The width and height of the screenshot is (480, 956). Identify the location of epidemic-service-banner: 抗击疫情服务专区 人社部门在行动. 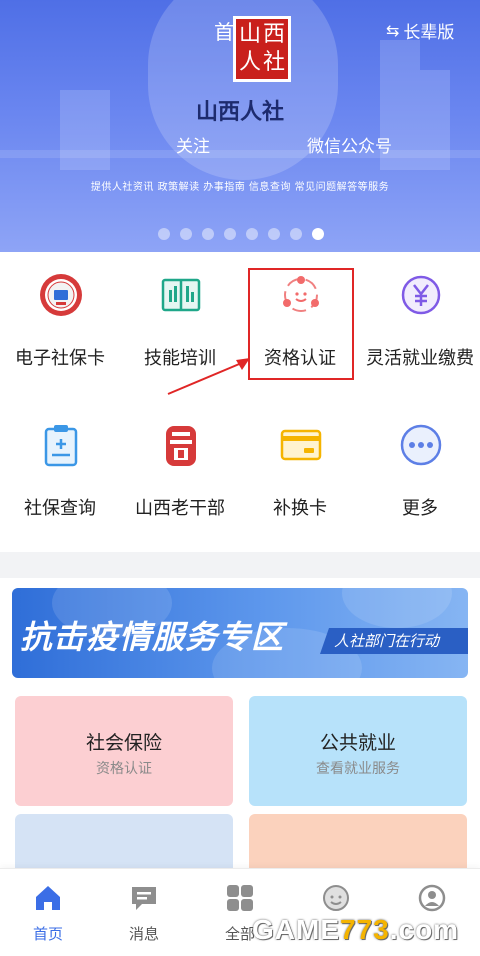
(240, 633).